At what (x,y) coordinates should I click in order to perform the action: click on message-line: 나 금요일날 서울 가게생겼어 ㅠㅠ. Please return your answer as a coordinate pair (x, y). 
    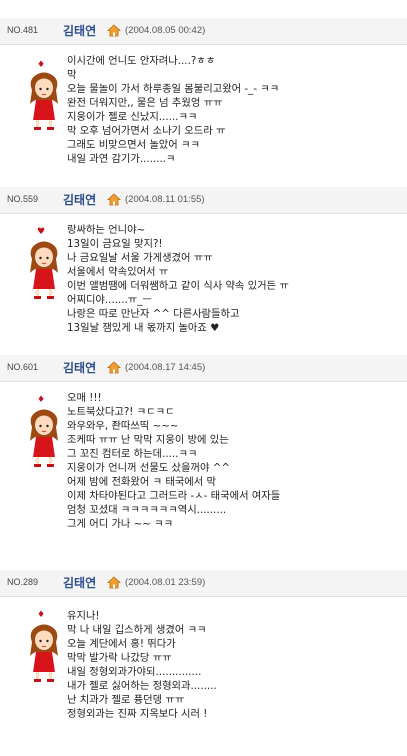
    Looking at the image, I should click on (140, 258).